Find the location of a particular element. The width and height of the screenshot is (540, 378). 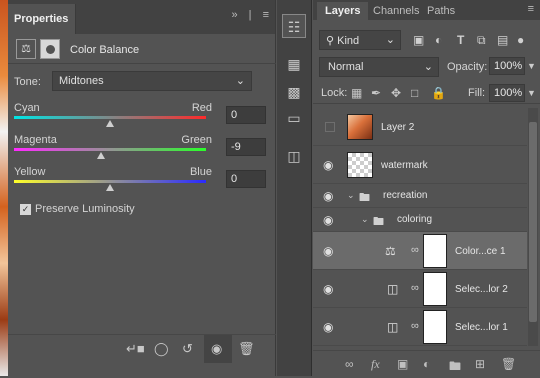

magenta-green-value-field: -9 is located at coordinates (246, 147).